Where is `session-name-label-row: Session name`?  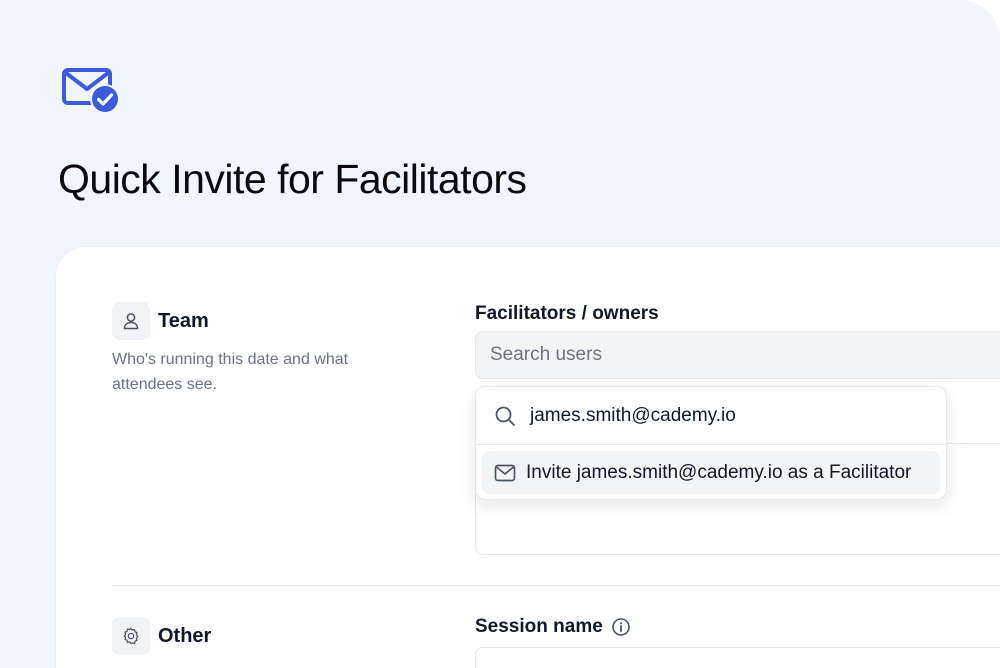 session-name-label-row: Session name is located at coordinates (553, 627).